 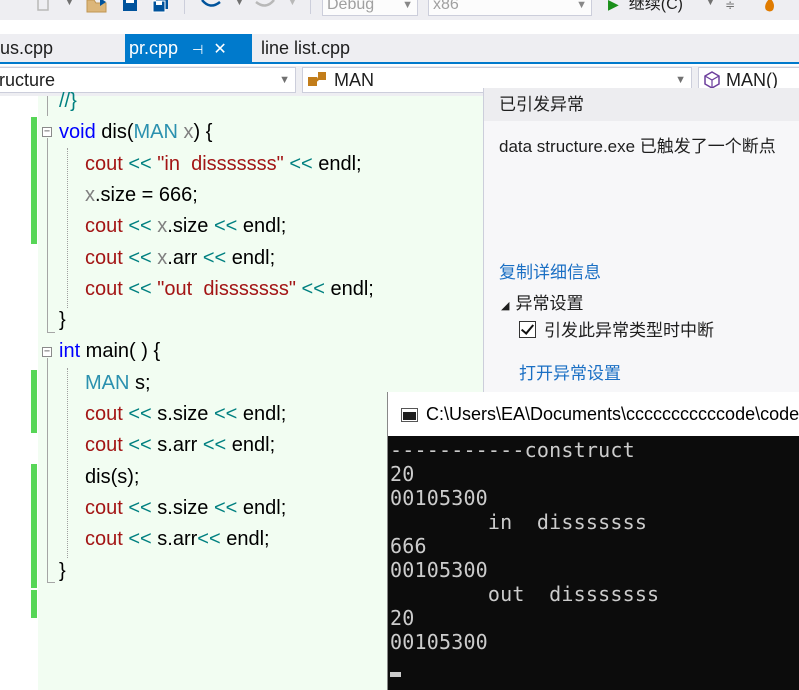 I want to click on expand-triangle-icon: ◢, so click(x=505, y=306).